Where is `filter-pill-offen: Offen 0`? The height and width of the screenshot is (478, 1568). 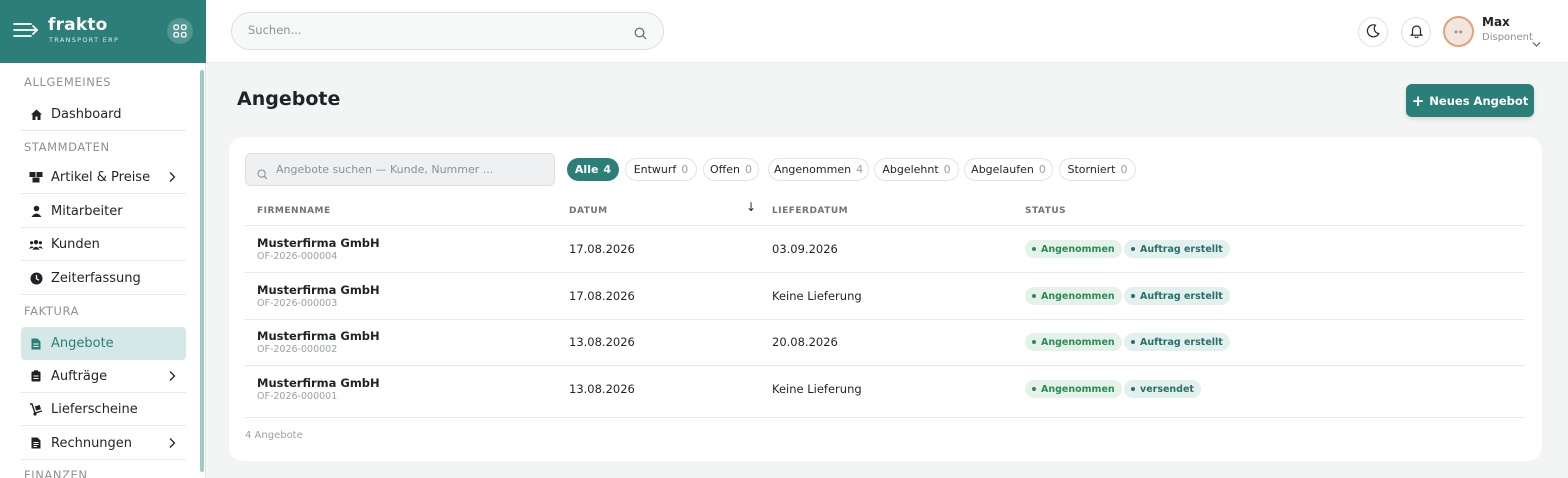 filter-pill-offen: Offen 0 is located at coordinates (731, 169).